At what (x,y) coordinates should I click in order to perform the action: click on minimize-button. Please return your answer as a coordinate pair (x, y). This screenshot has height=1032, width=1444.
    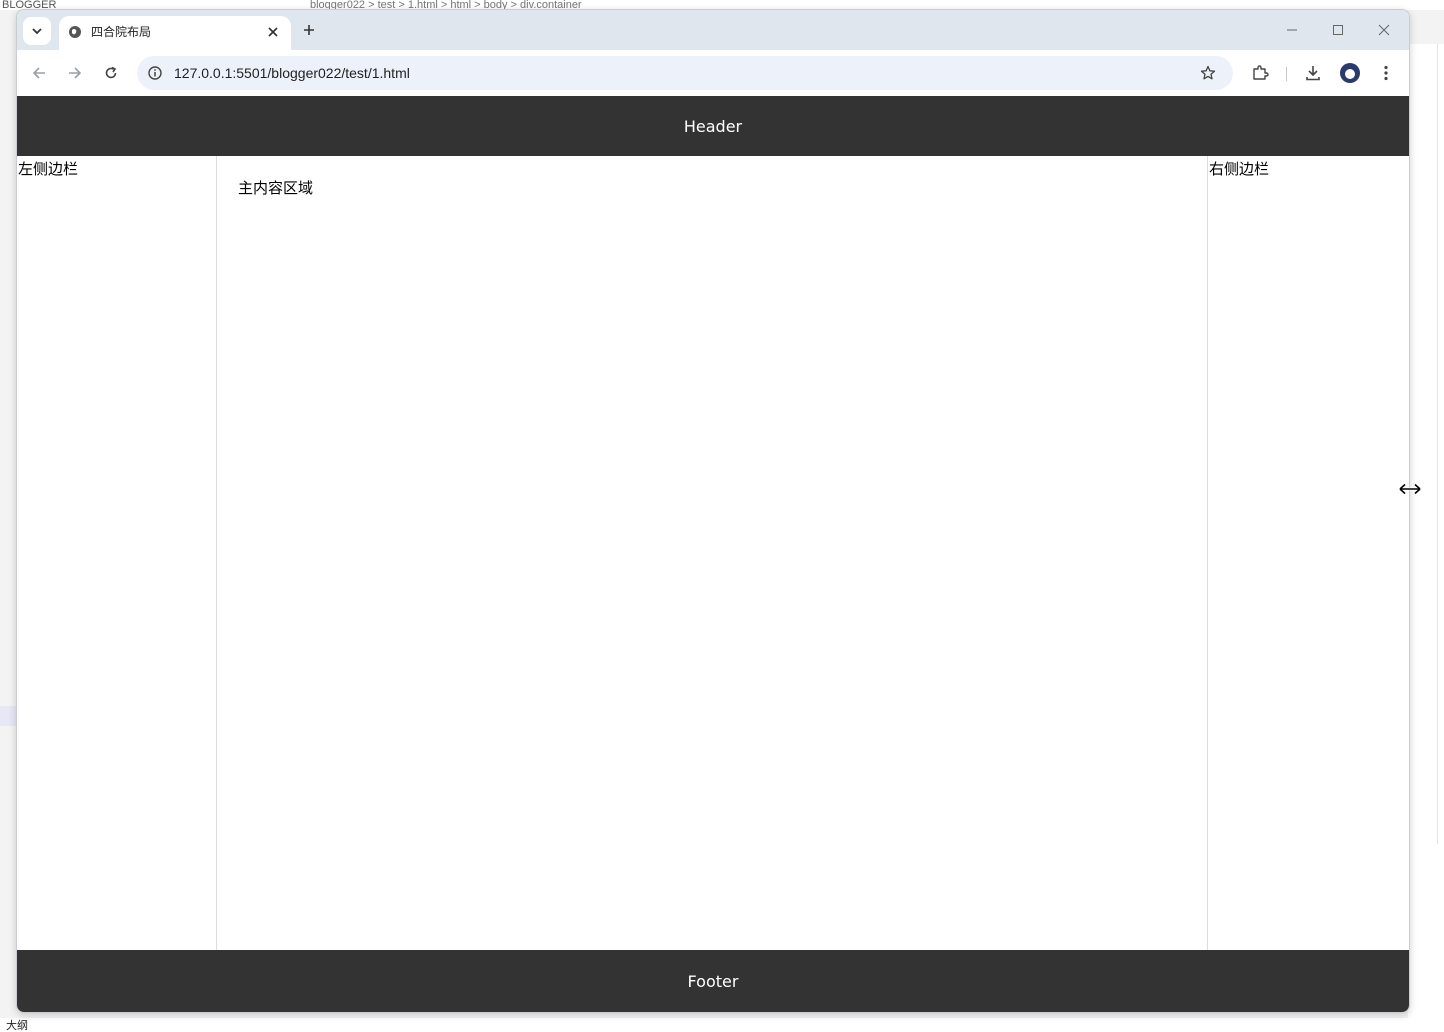
    Looking at the image, I should click on (1292, 30).